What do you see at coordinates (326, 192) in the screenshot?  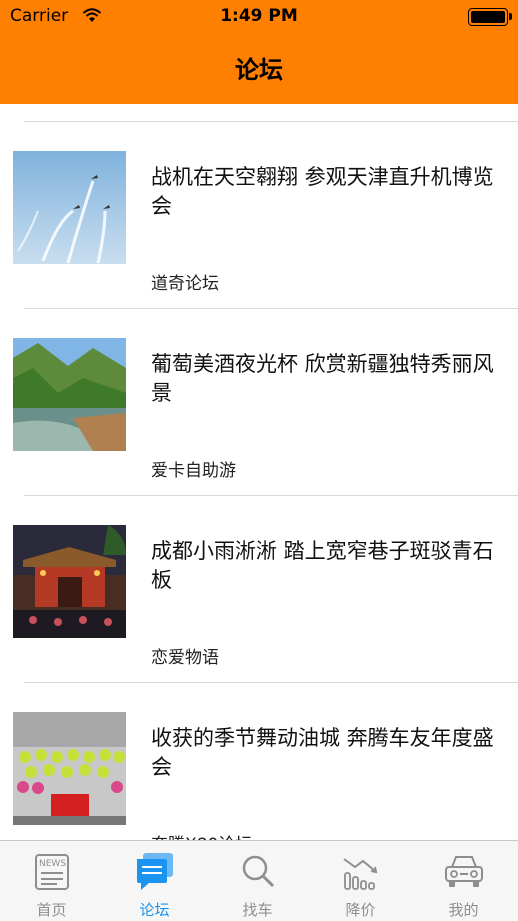 I see `post-title: 战机在天空翱翔 参观天津直升机博览会` at bounding box center [326, 192].